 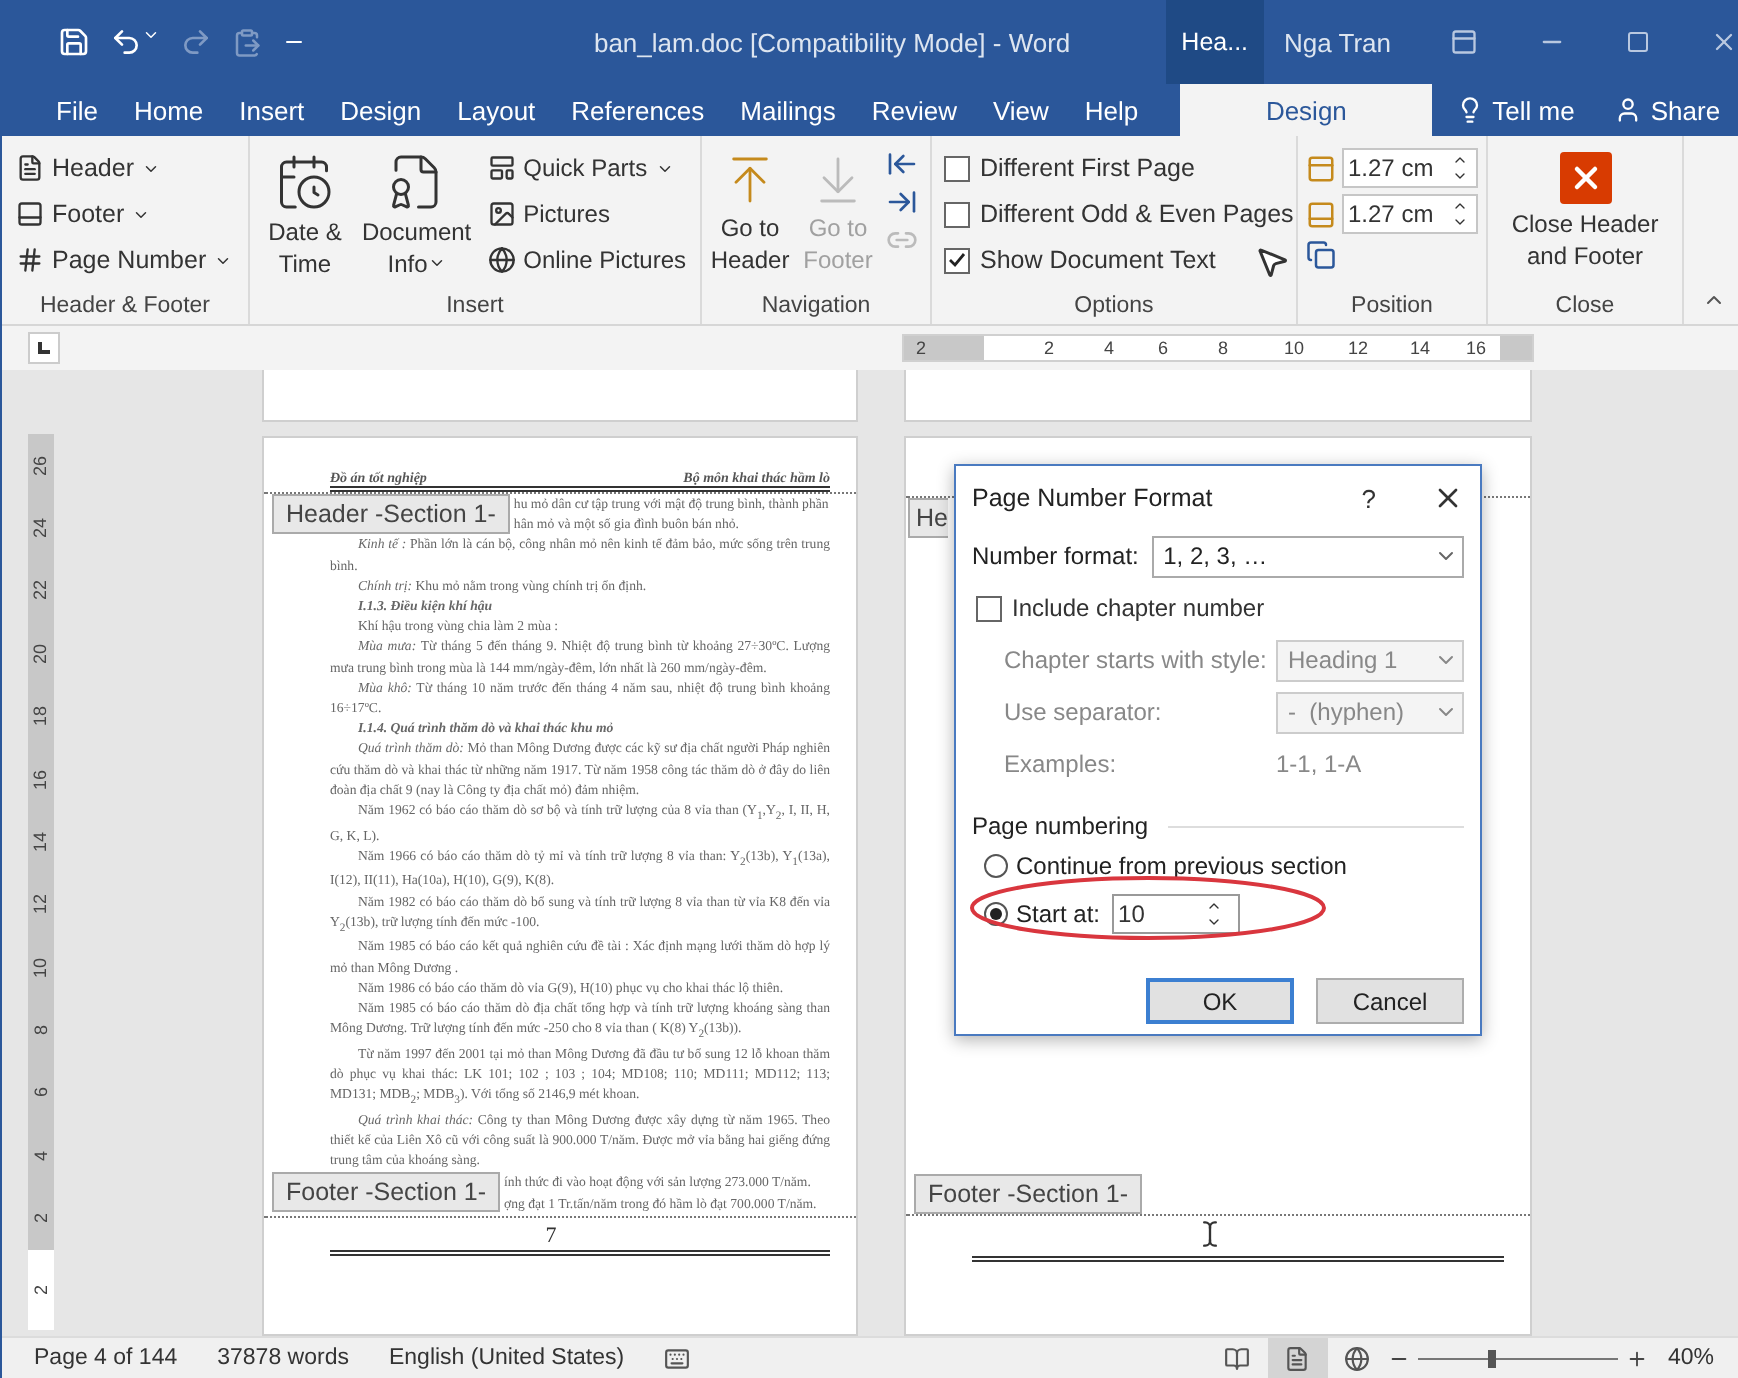 I want to click on ribbon-tab: Mailings, so click(x=788, y=110).